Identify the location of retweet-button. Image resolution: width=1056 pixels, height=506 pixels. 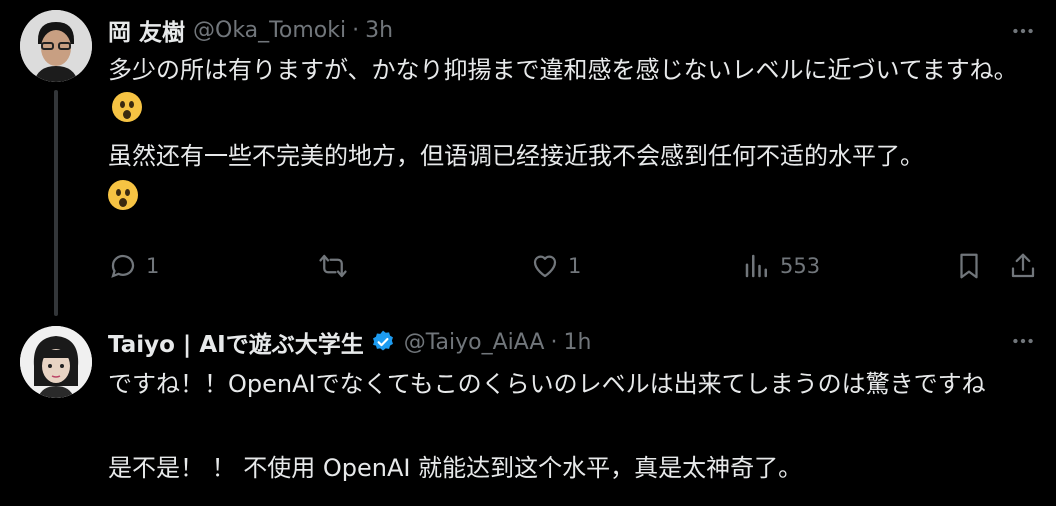
(337, 266).